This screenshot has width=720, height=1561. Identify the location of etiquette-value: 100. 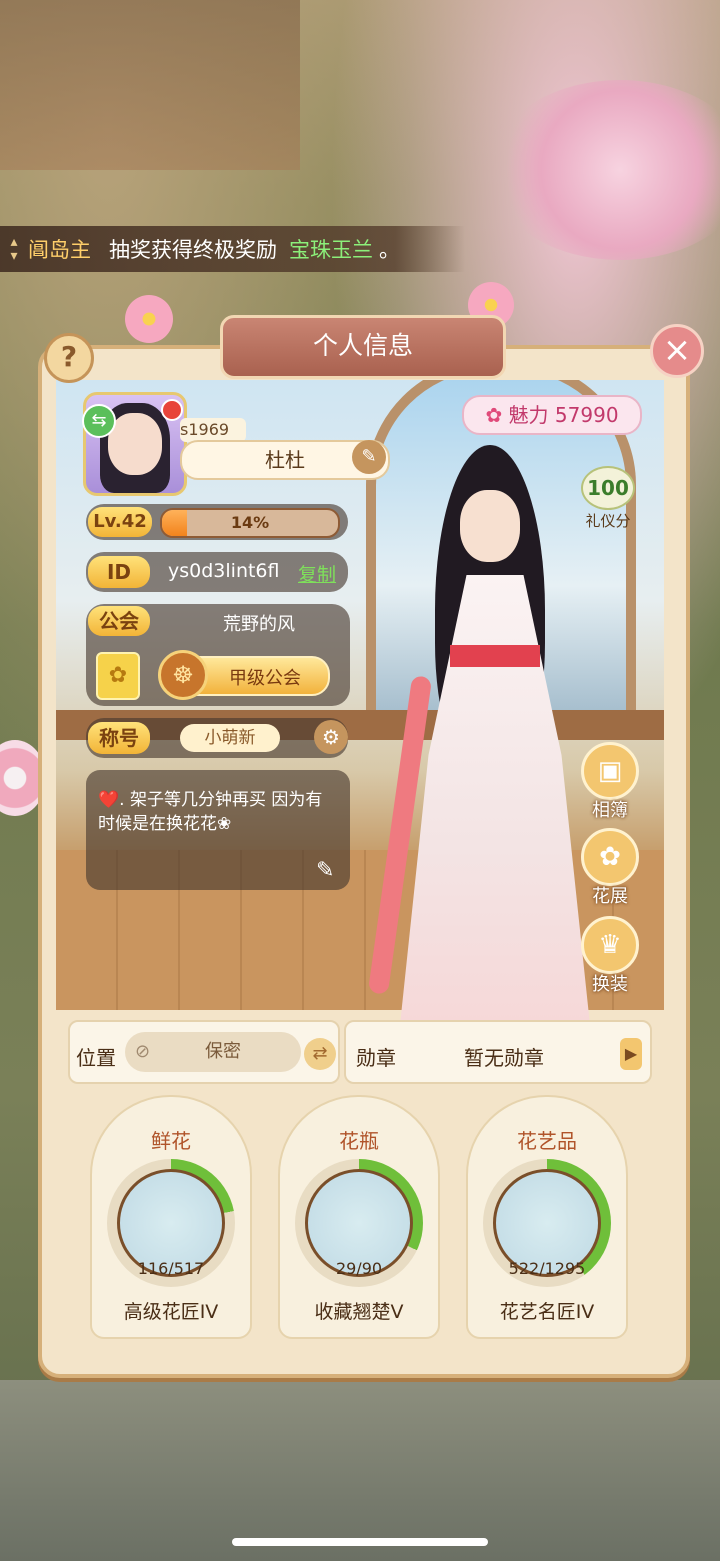
(608, 488).